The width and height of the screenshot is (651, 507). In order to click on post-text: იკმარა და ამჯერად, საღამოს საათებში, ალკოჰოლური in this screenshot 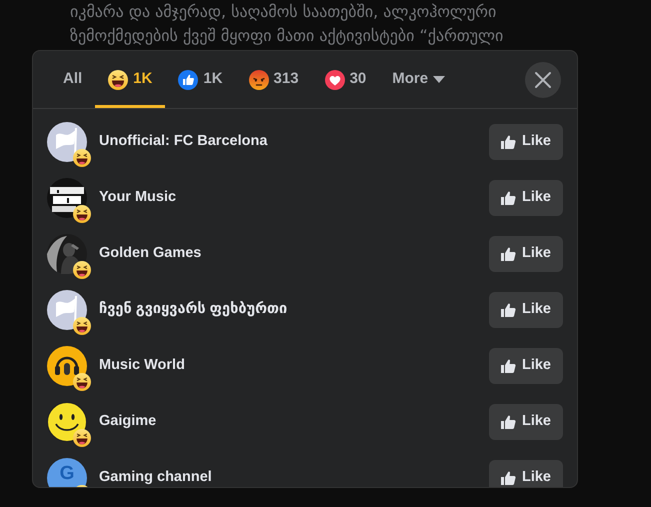, I will do `click(284, 12)`.